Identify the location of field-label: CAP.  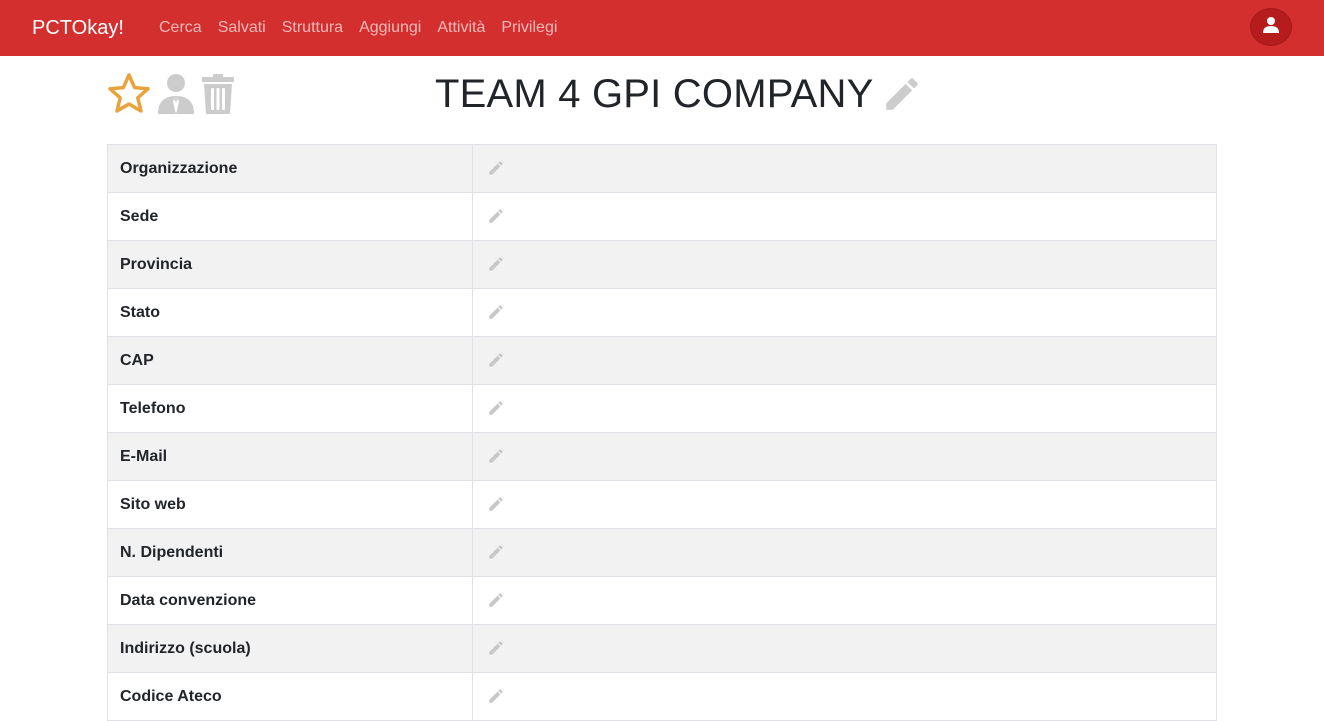
(290, 360).